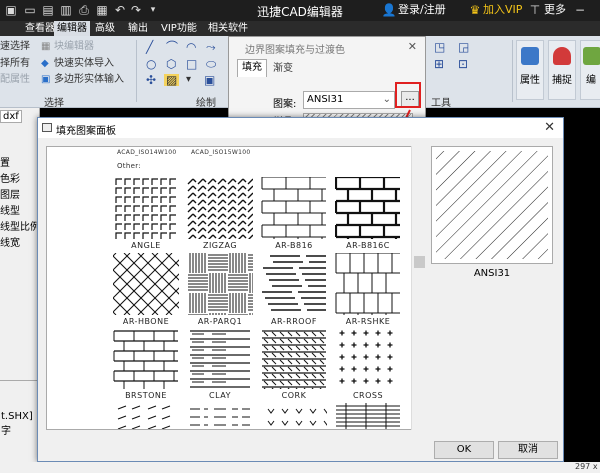 This screenshot has width=600, height=473. Describe the element at coordinates (171, 64) in the screenshot. I see `polygon-tool-icon: ⬡` at that location.